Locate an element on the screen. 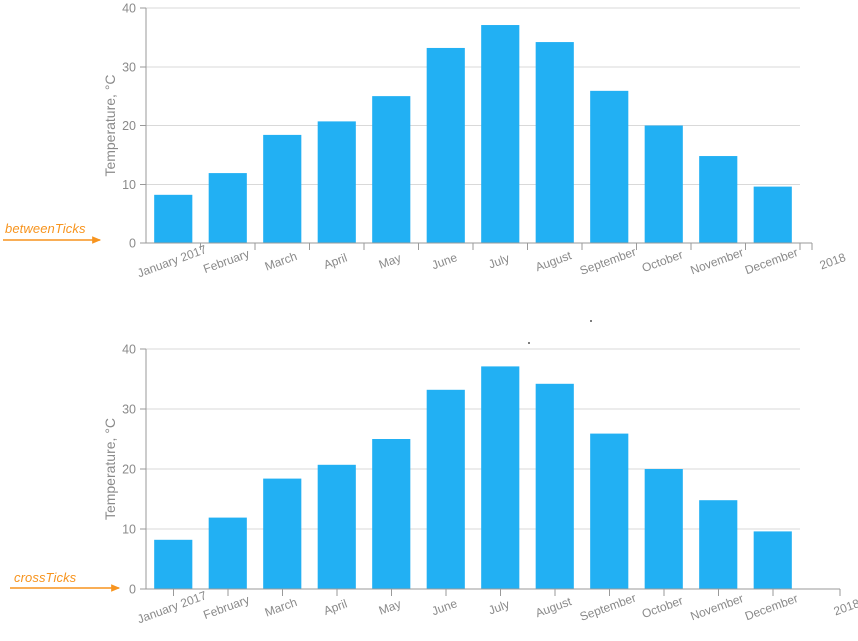  crossticks-annotation-label: crossTicks is located at coordinates (45, 577).